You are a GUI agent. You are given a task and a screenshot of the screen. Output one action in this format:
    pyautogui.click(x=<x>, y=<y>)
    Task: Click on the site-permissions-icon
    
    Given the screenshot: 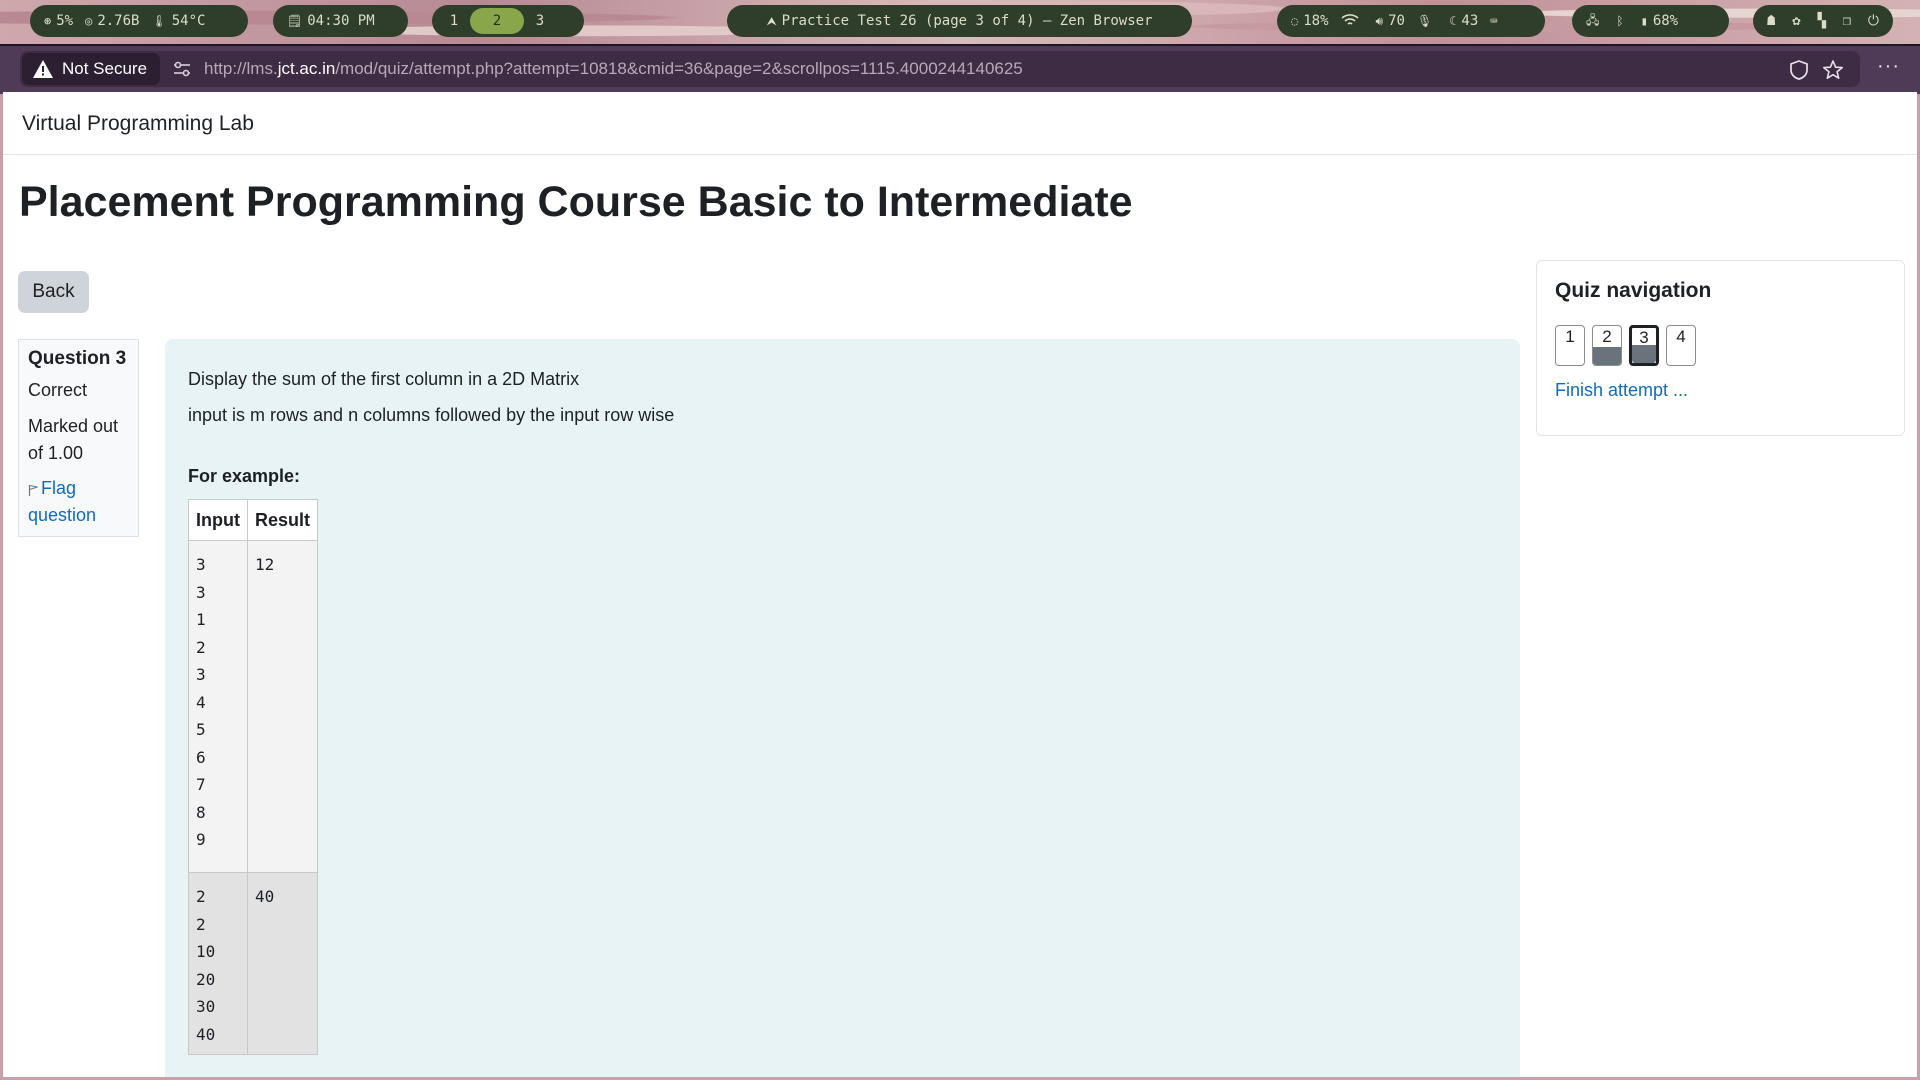 What is the action you would take?
    pyautogui.click(x=182, y=69)
    